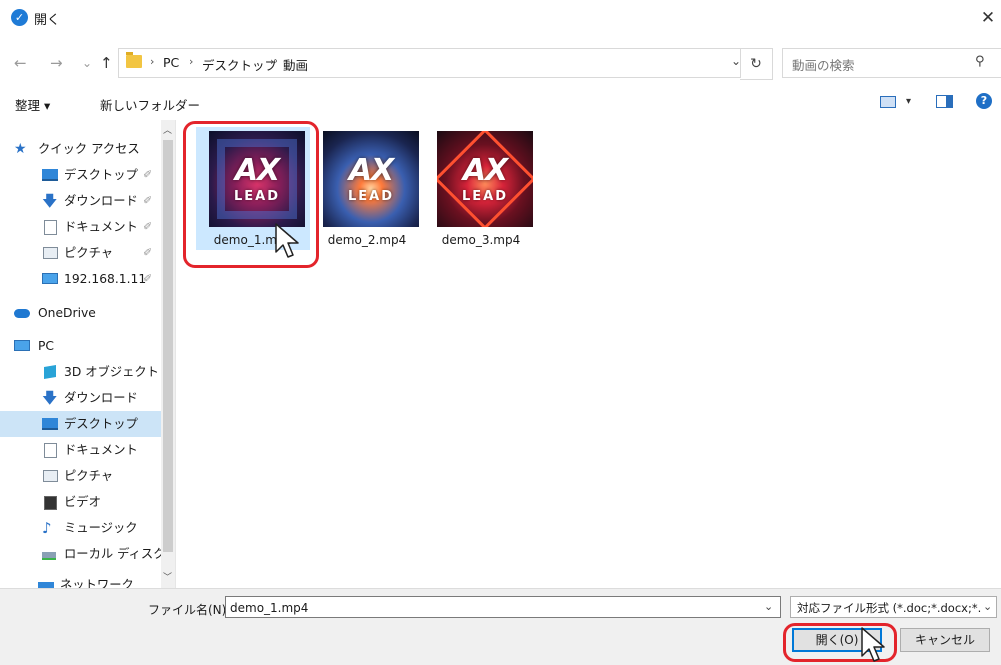 The height and width of the screenshot is (665, 1001). Describe the element at coordinates (32, 104) in the screenshot. I see `organize-menu-button: 整理 ▾` at that location.